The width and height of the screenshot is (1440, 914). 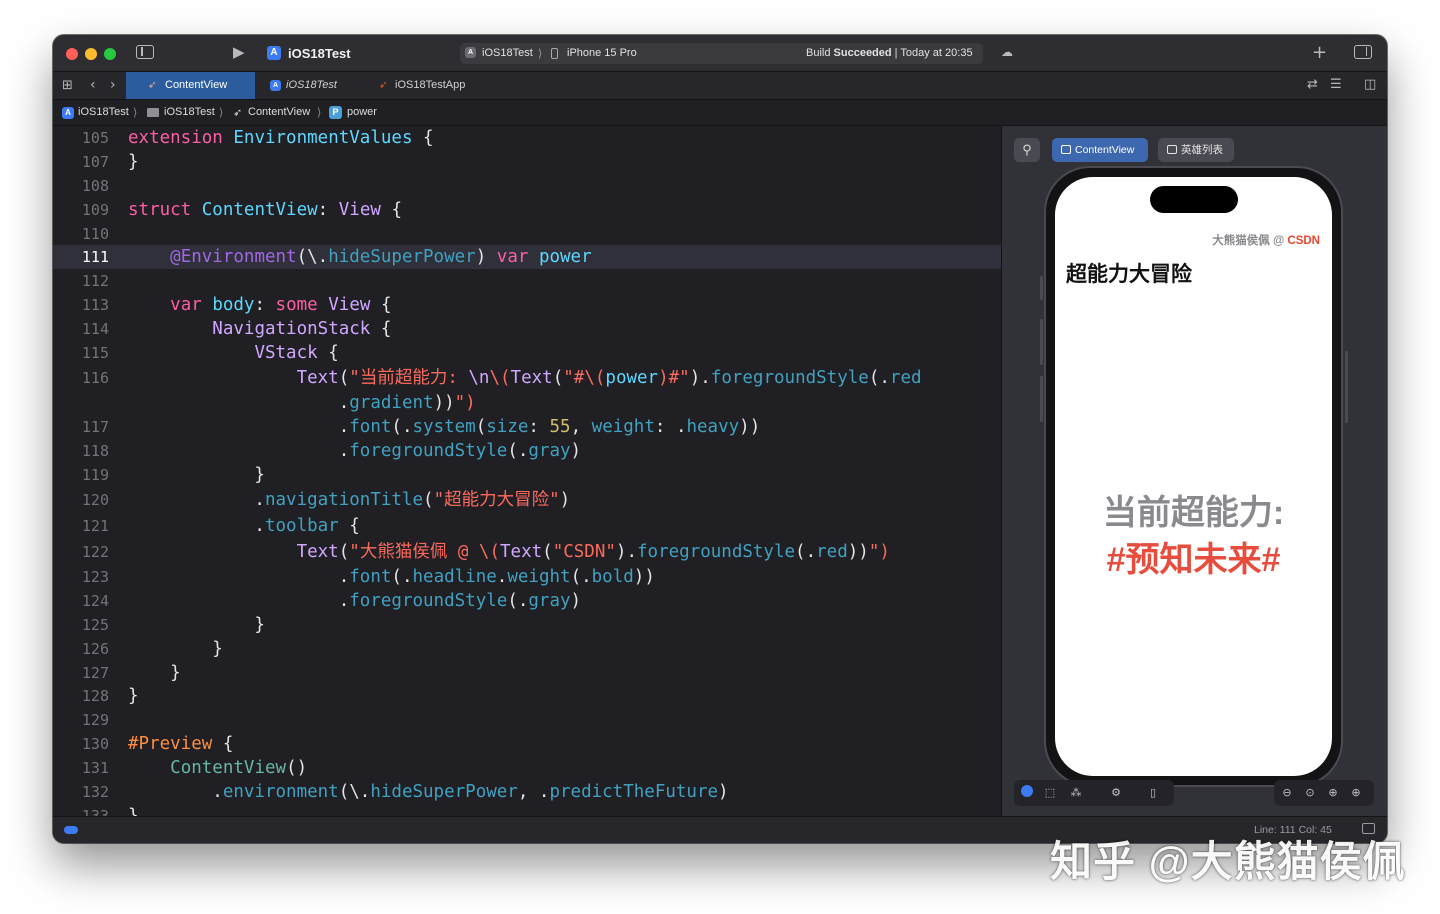 I want to click on line-number: 127, so click(x=95, y=673).